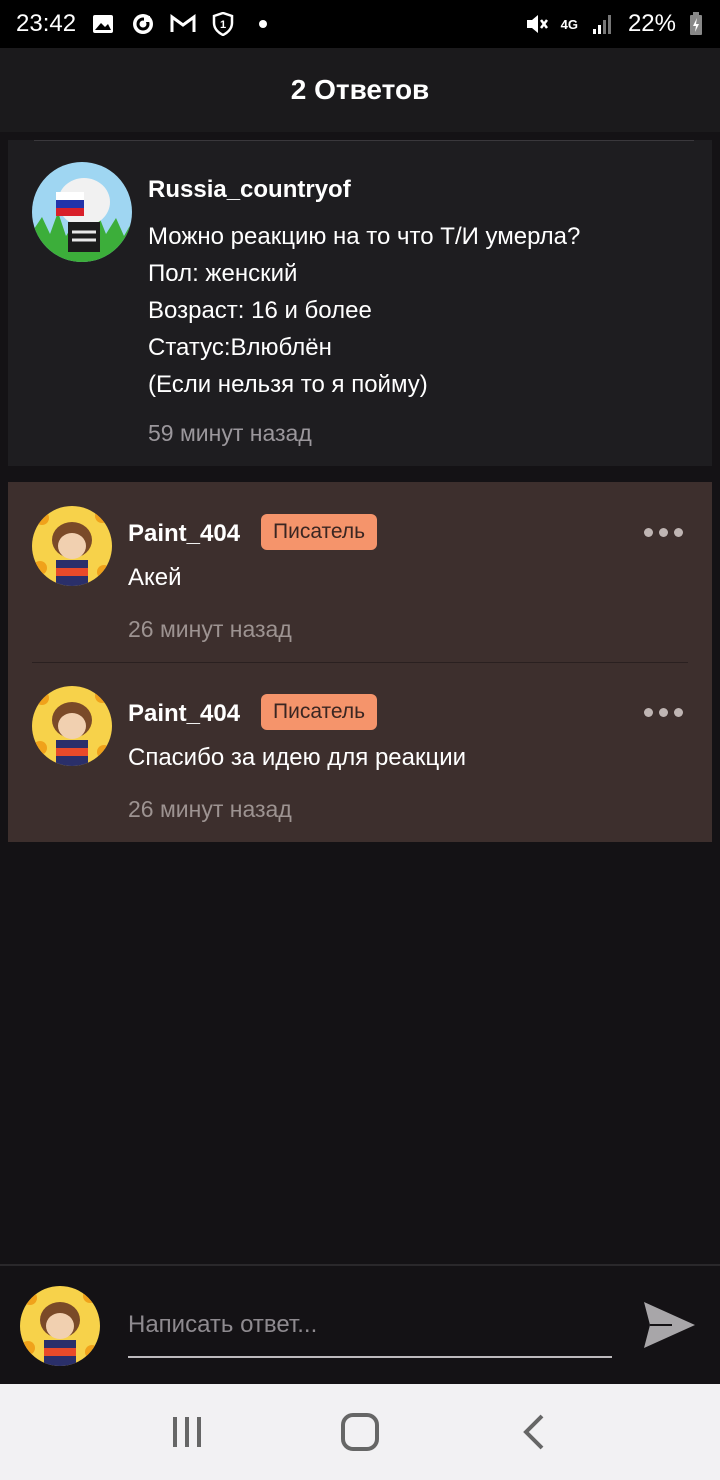  Describe the element at coordinates (230, 433) in the screenshot. I see `post-timestamp: 59 минут назад` at that location.